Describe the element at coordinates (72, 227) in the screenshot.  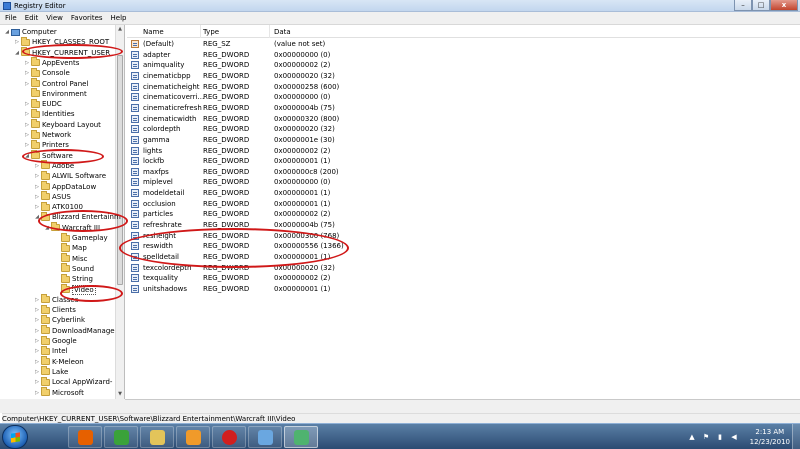
I see `tree-node: ◢ Warcraft III` at that location.